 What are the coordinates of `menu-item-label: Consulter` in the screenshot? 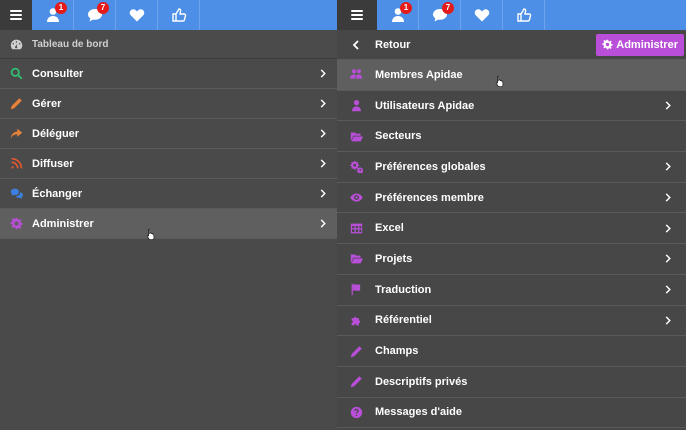 It's located at (58, 73).